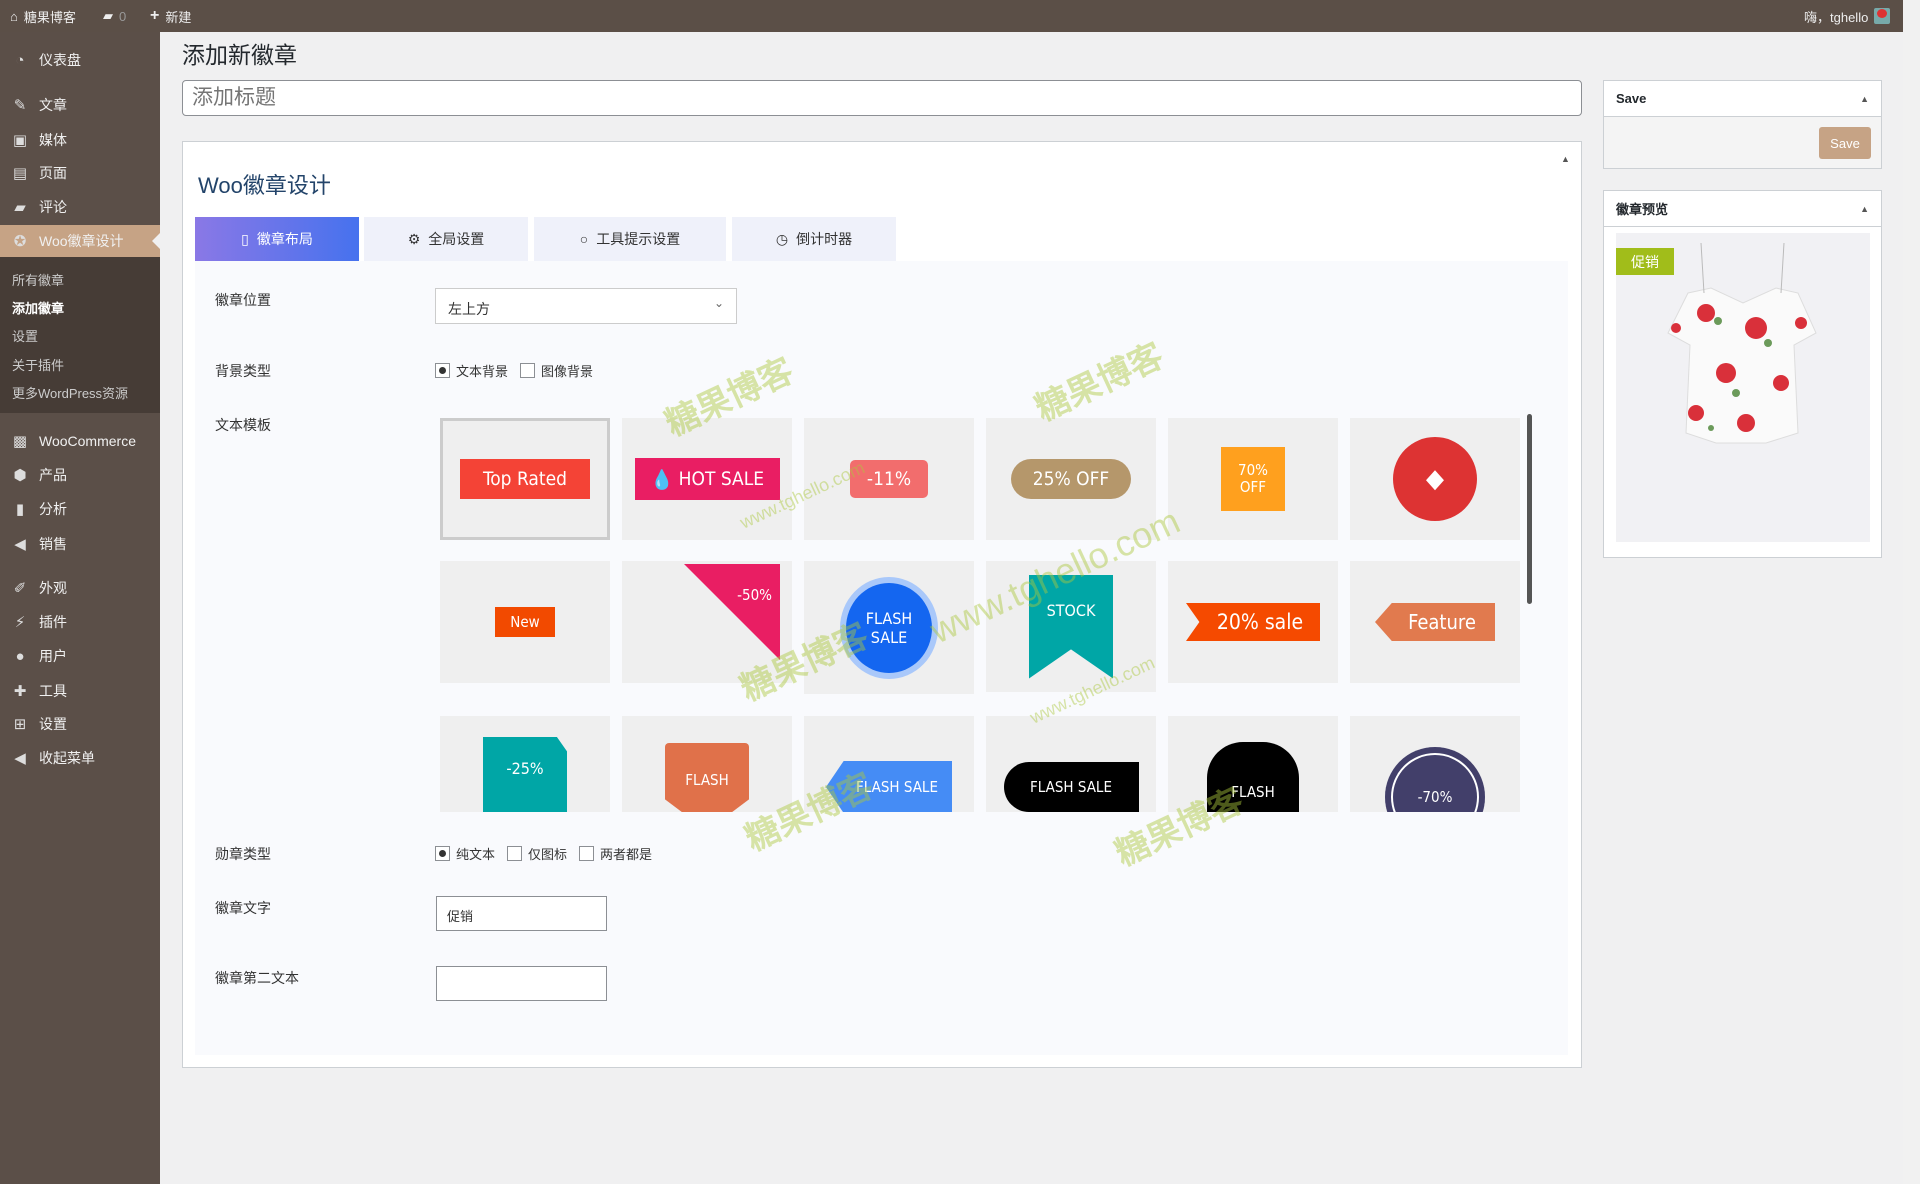 The height and width of the screenshot is (1184, 1920). I want to click on template-option: -11%, so click(889, 479).